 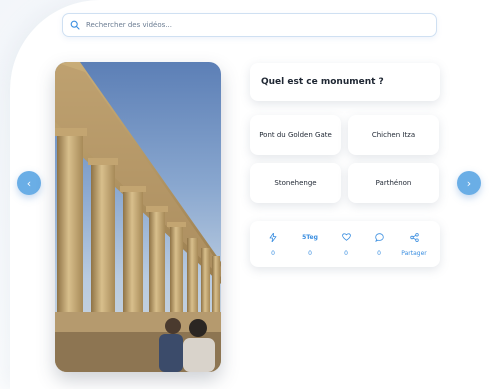 I want to click on lightning-icon, so click(x=273, y=237).